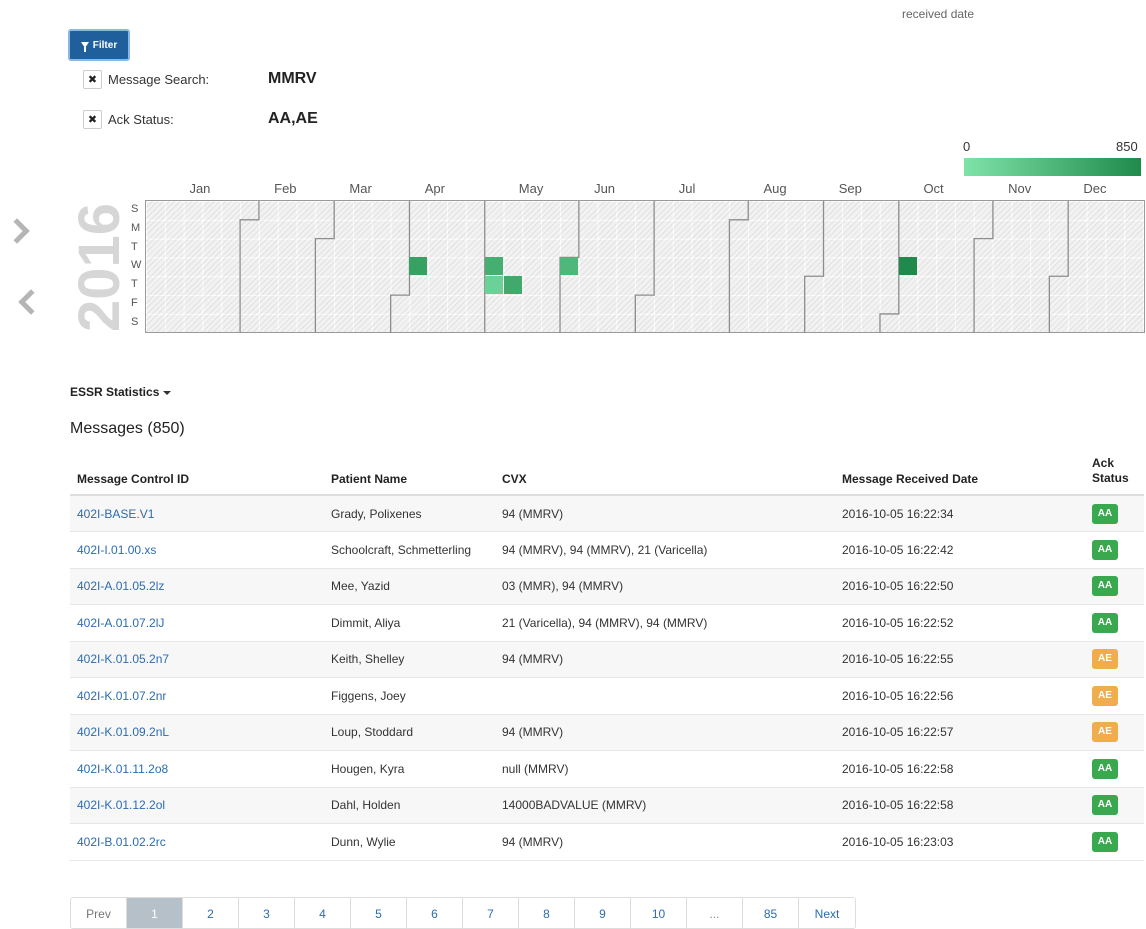  I want to click on day-label: S, so click(135, 321).